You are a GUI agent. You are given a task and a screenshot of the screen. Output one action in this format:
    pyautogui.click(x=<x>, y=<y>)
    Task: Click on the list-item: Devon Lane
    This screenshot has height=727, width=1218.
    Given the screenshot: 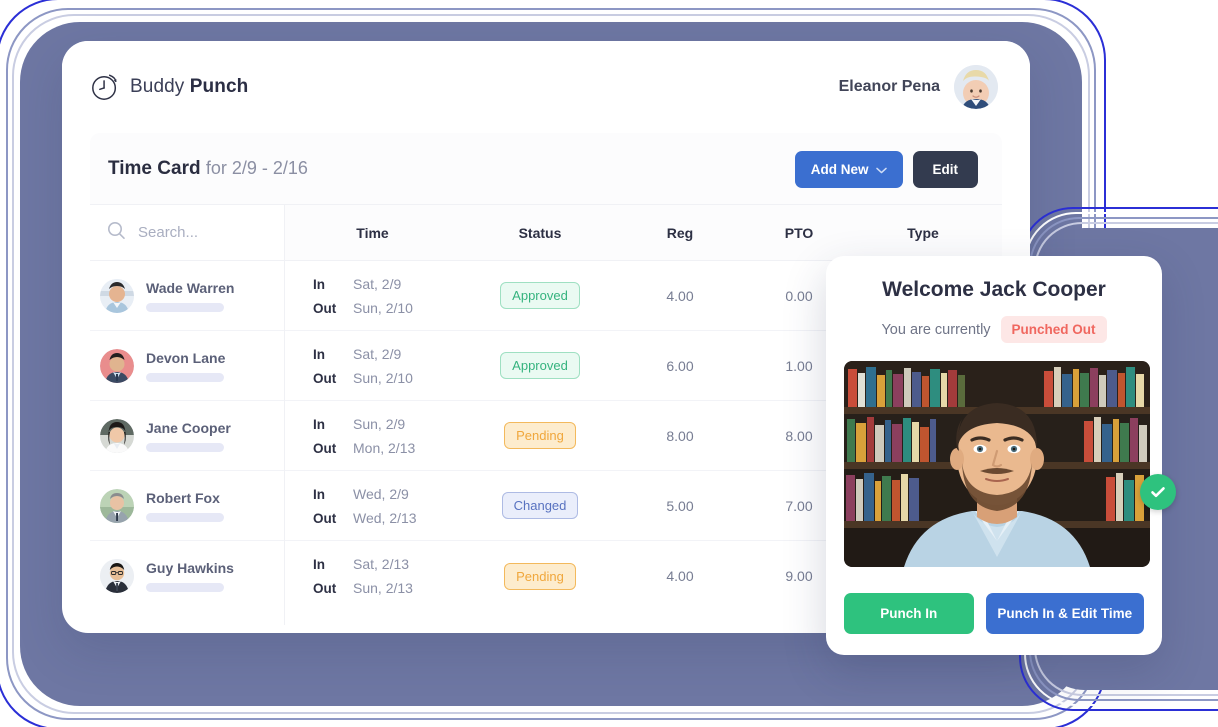 What is the action you would take?
    pyautogui.click(x=187, y=366)
    